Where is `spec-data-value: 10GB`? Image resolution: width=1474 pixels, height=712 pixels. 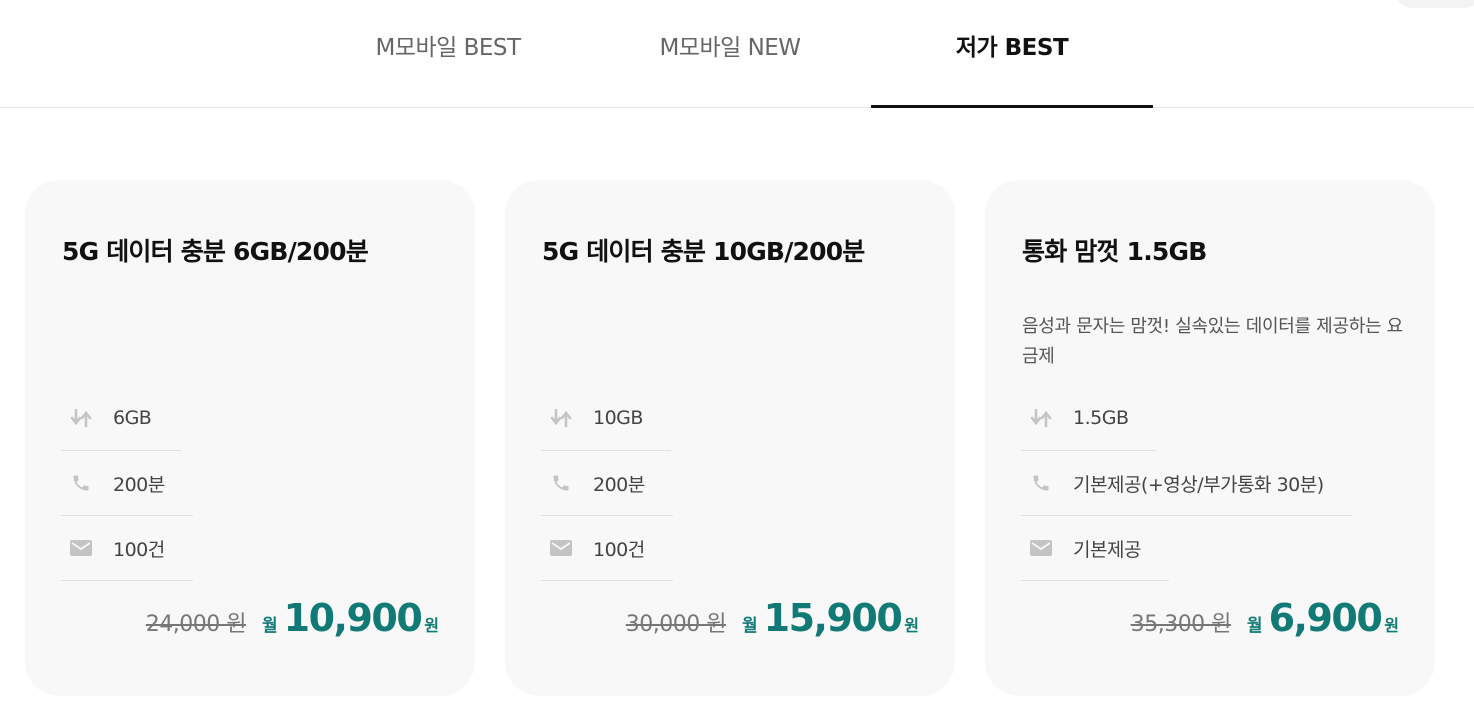
spec-data-value: 10GB is located at coordinates (618, 418).